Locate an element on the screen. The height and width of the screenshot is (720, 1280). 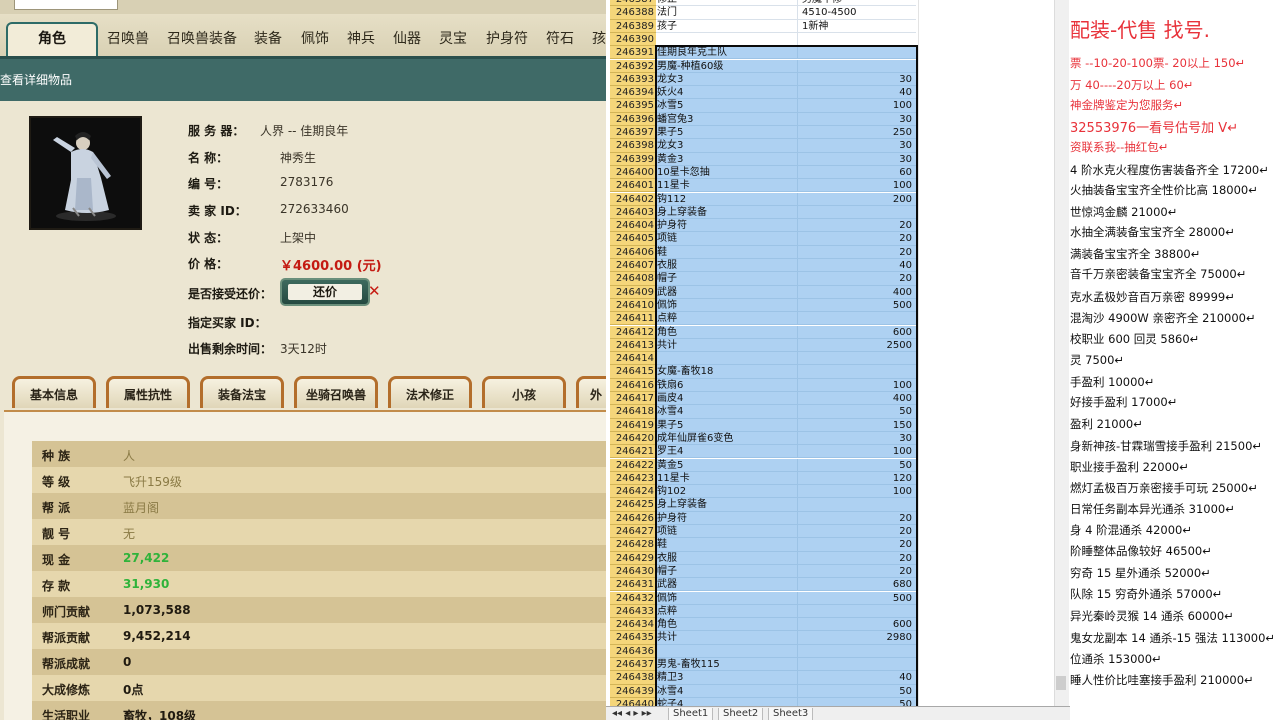
row-number: 246407 is located at coordinates (633, 266).